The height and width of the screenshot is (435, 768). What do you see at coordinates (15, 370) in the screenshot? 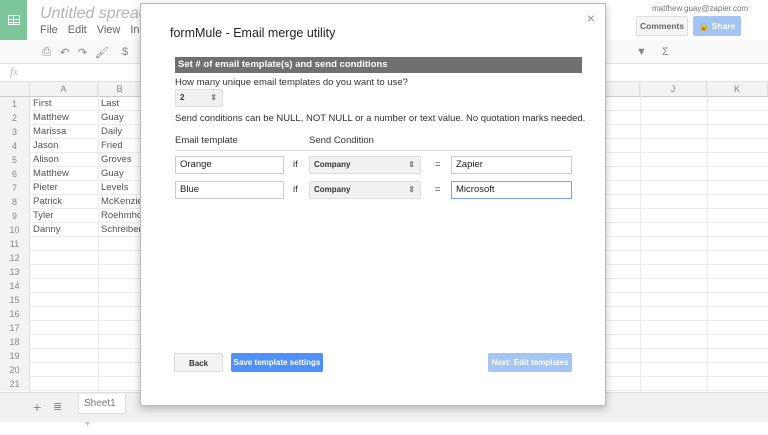
I see `row-number: 20` at bounding box center [15, 370].